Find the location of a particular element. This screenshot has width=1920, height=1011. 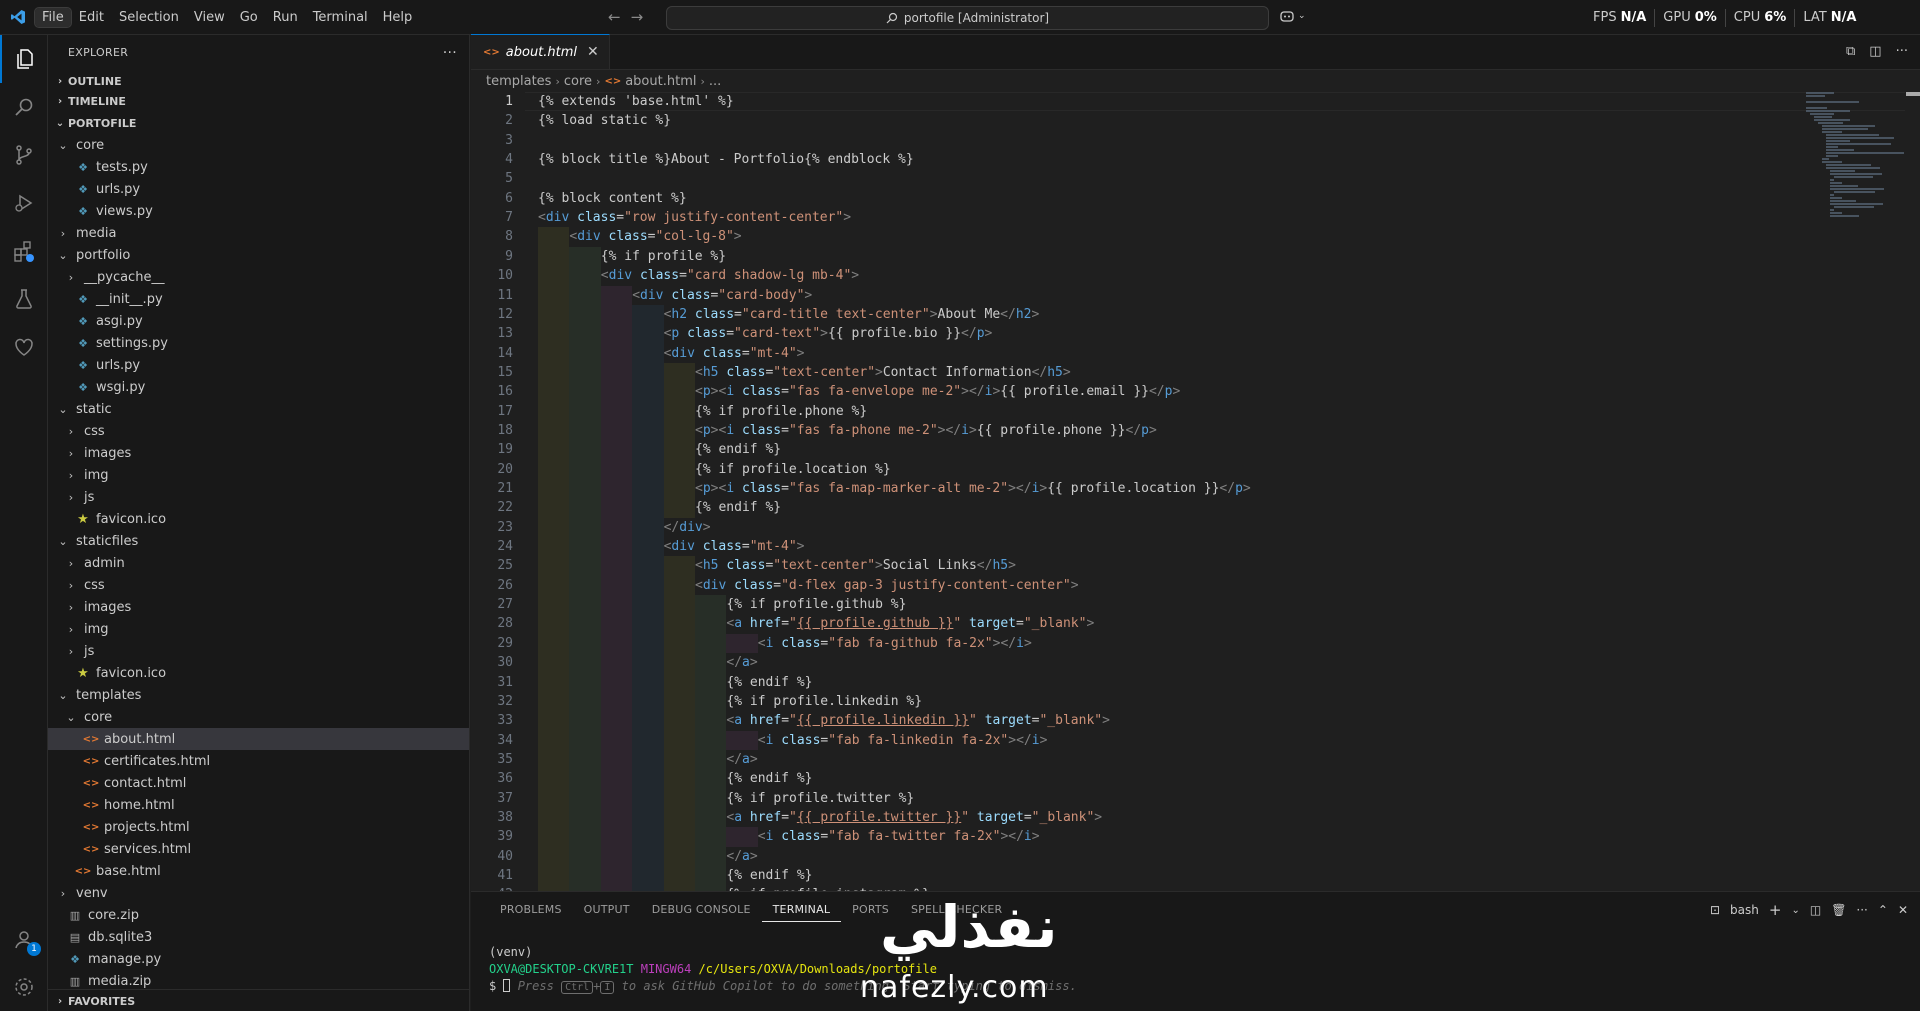

menu-run: Run is located at coordinates (285, 17).